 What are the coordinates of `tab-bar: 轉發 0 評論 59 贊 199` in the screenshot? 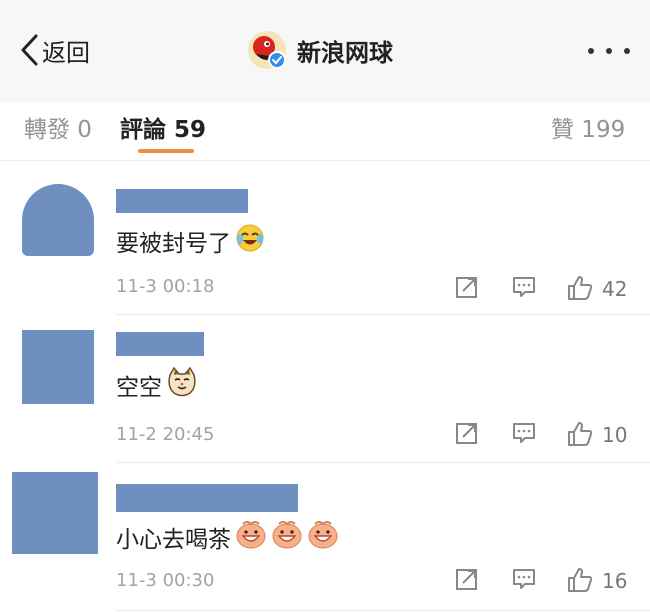 It's located at (325, 131).